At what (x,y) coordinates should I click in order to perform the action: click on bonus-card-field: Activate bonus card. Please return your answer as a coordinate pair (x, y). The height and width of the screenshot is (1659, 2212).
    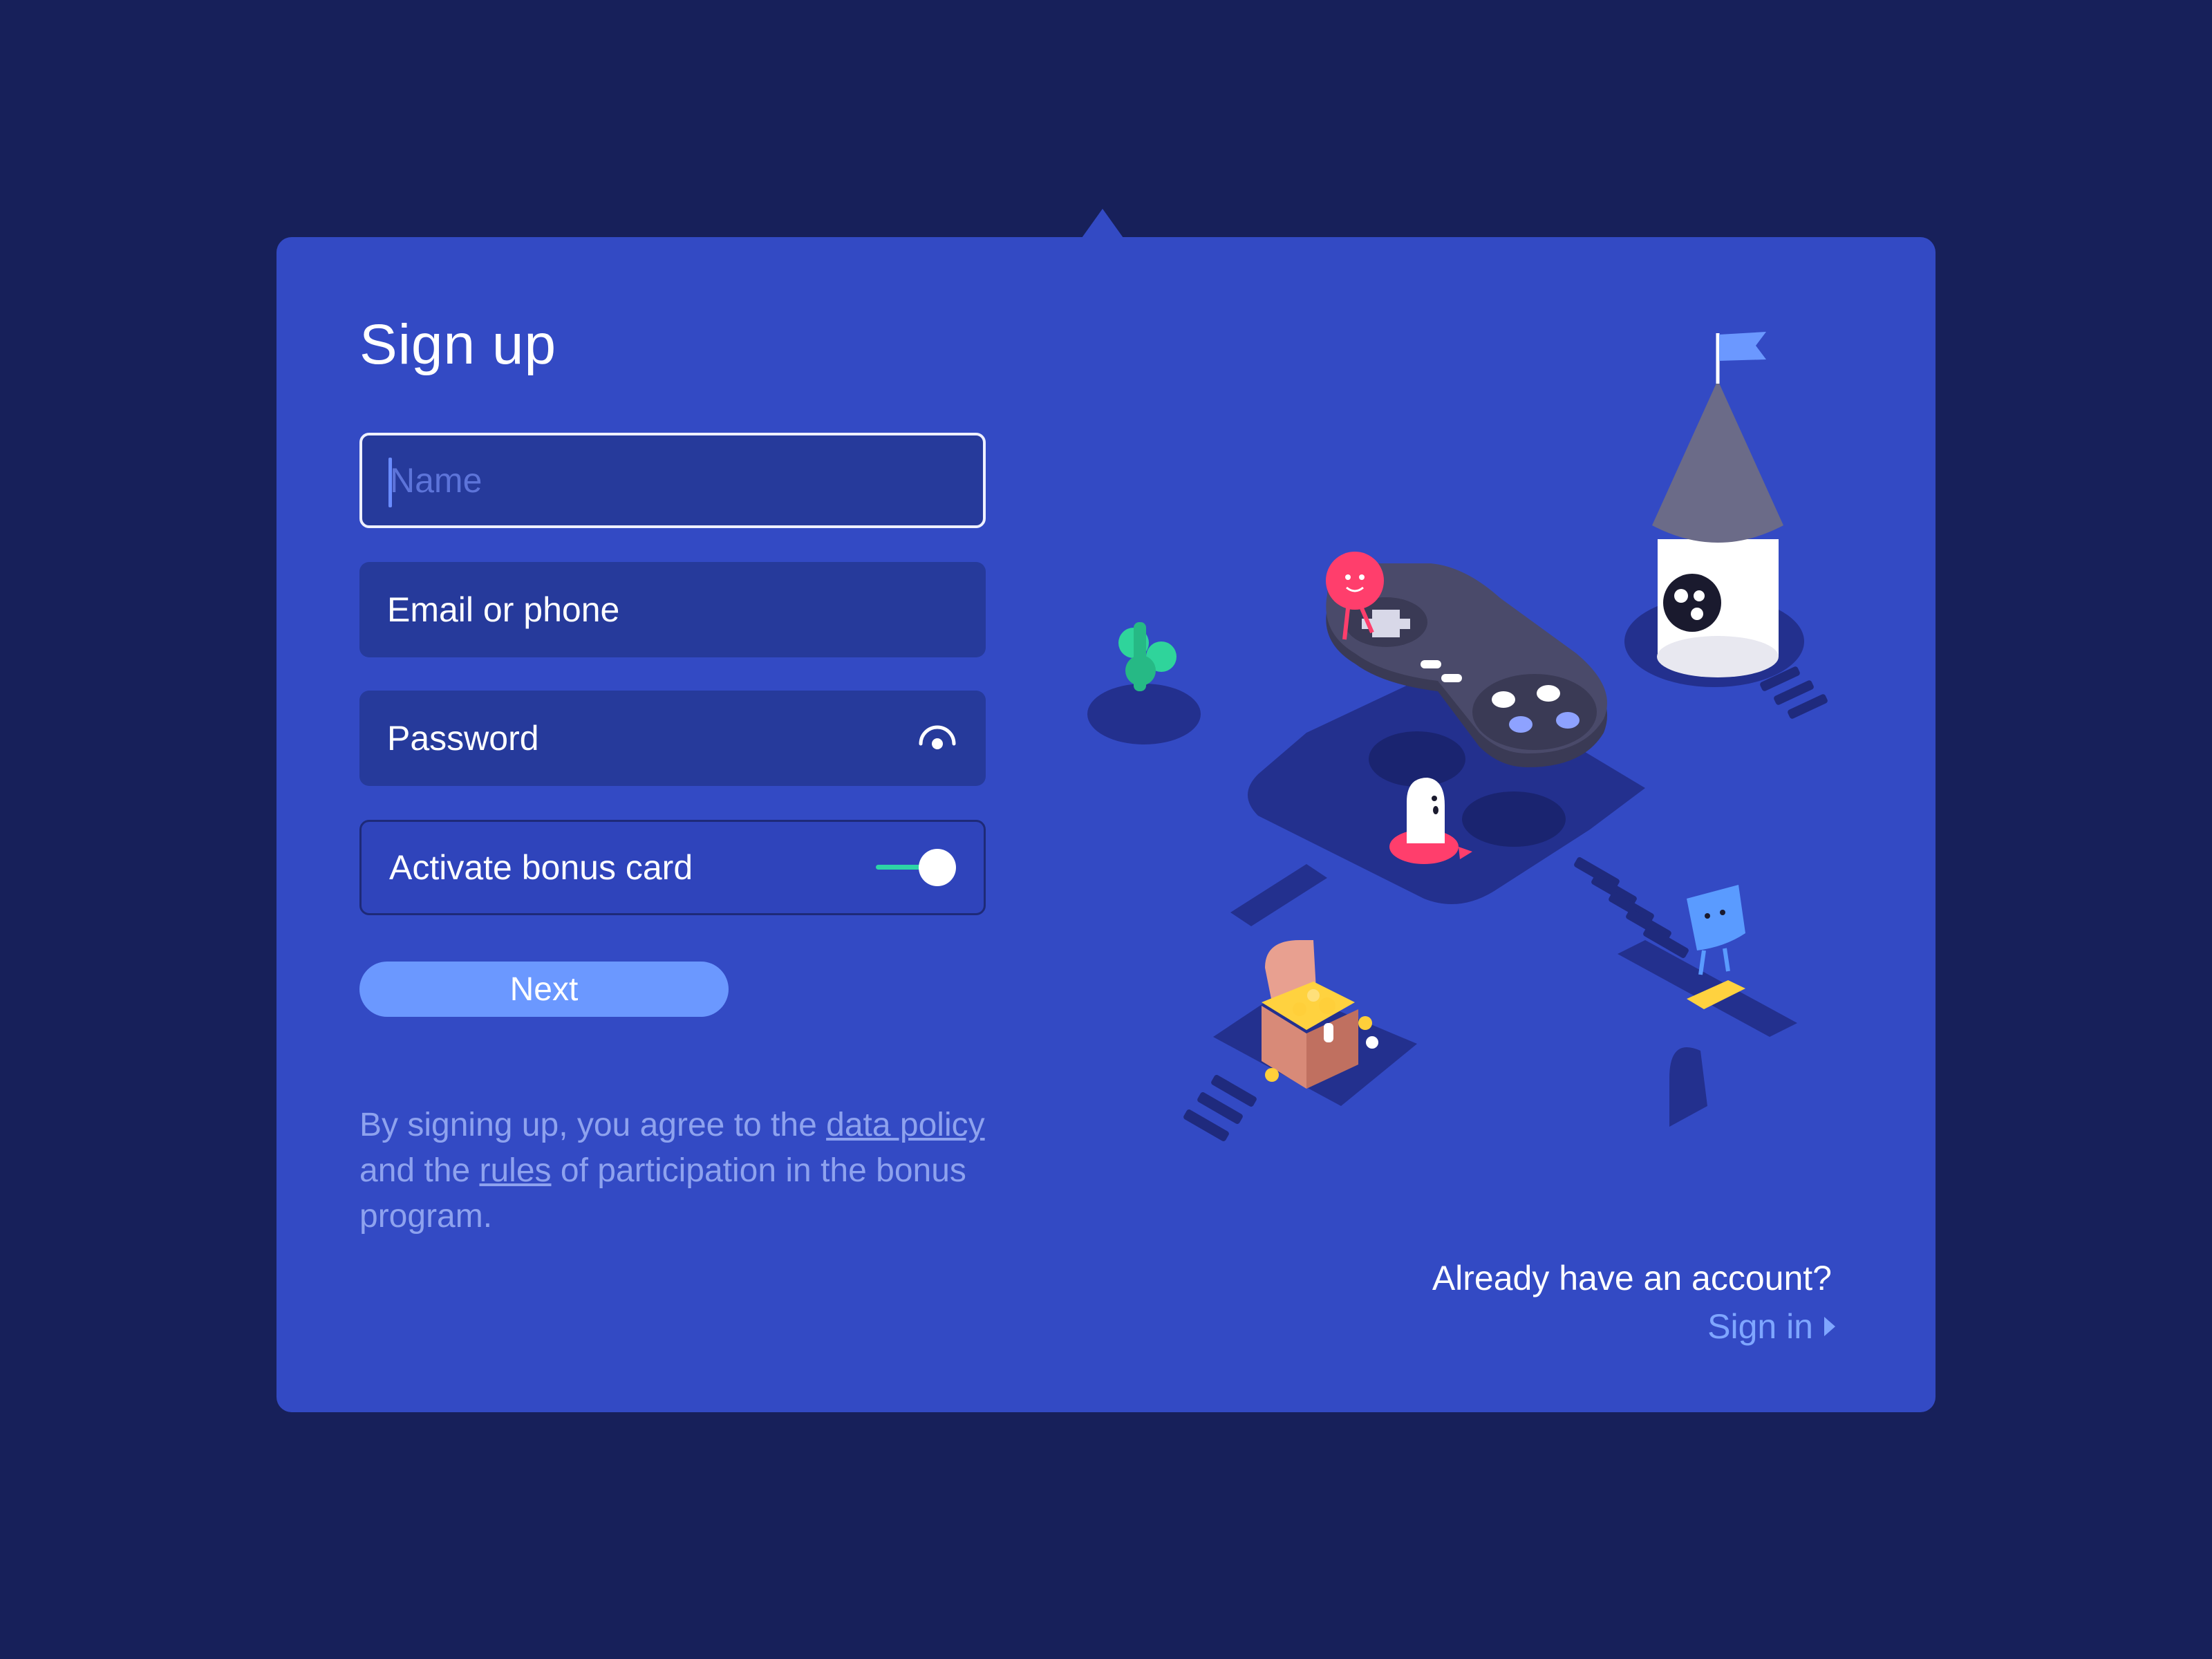
    Looking at the image, I should click on (672, 868).